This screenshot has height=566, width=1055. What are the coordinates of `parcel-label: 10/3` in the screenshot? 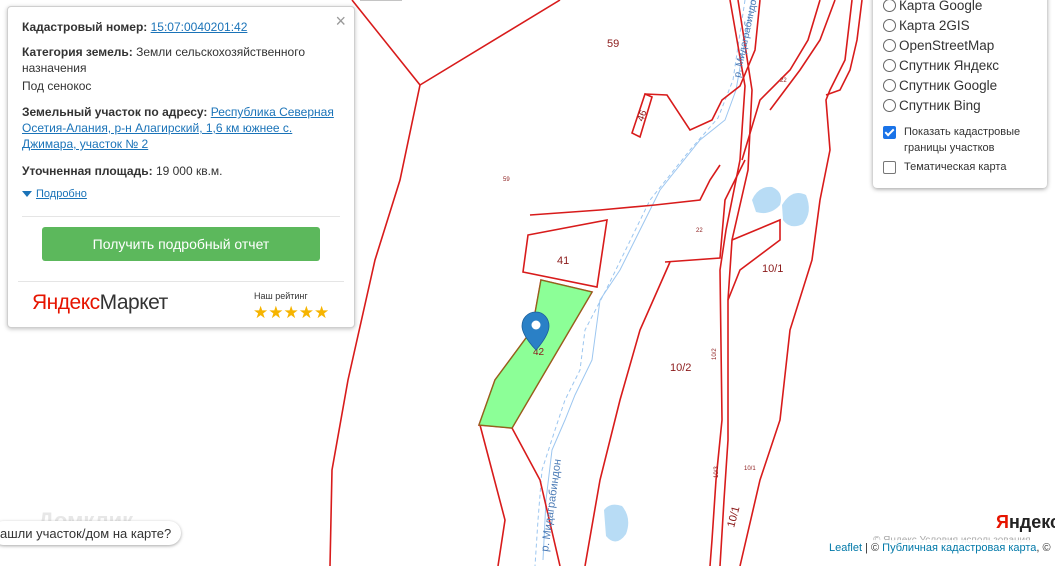 It's located at (717, 472).